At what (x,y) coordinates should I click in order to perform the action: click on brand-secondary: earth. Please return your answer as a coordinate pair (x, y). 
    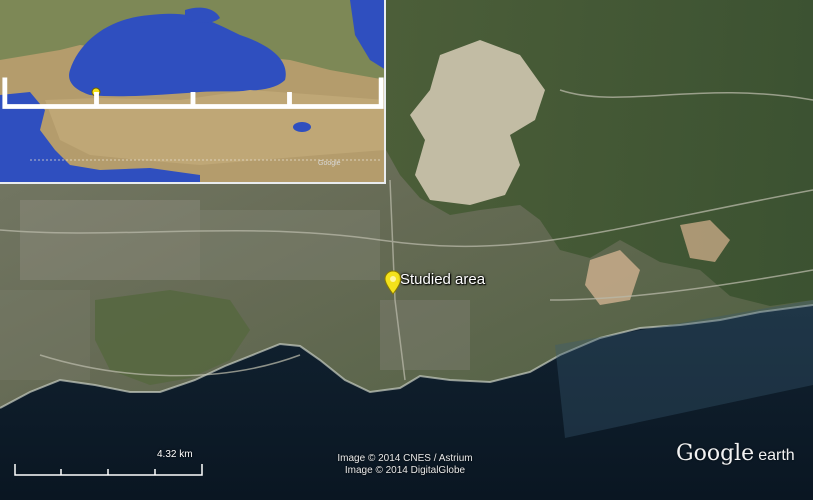
    Looking at the image, I should click on (776, 455).